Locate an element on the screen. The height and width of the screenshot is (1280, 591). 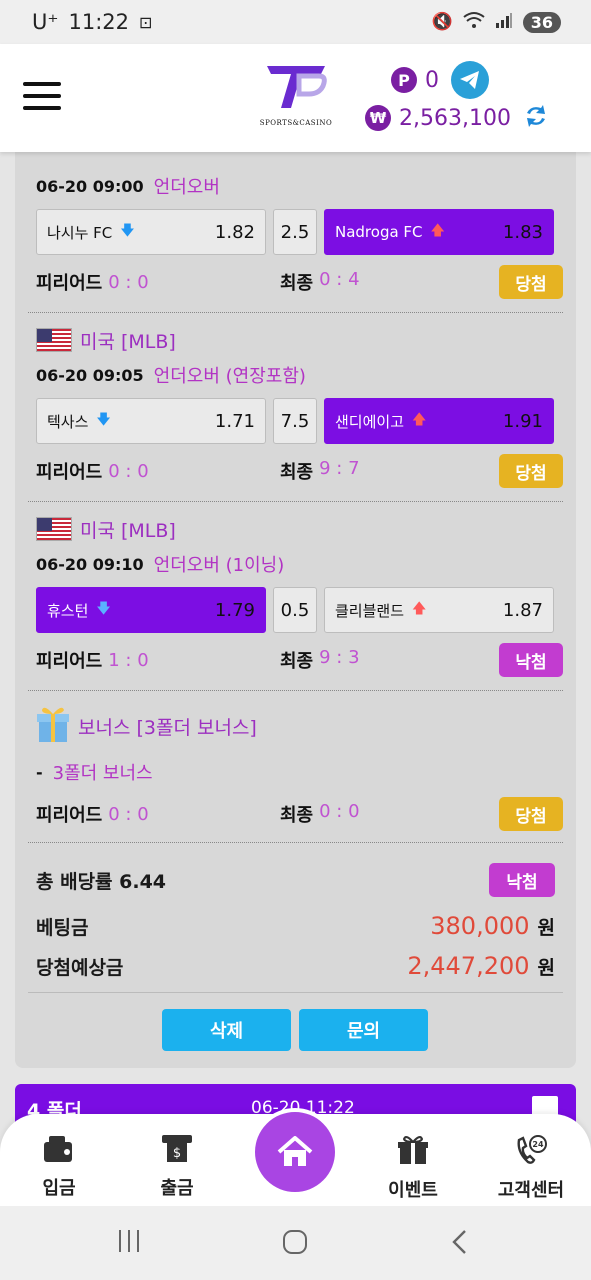
total-odds: 총 배당률 6.44 is located at coordinates (101, 881).